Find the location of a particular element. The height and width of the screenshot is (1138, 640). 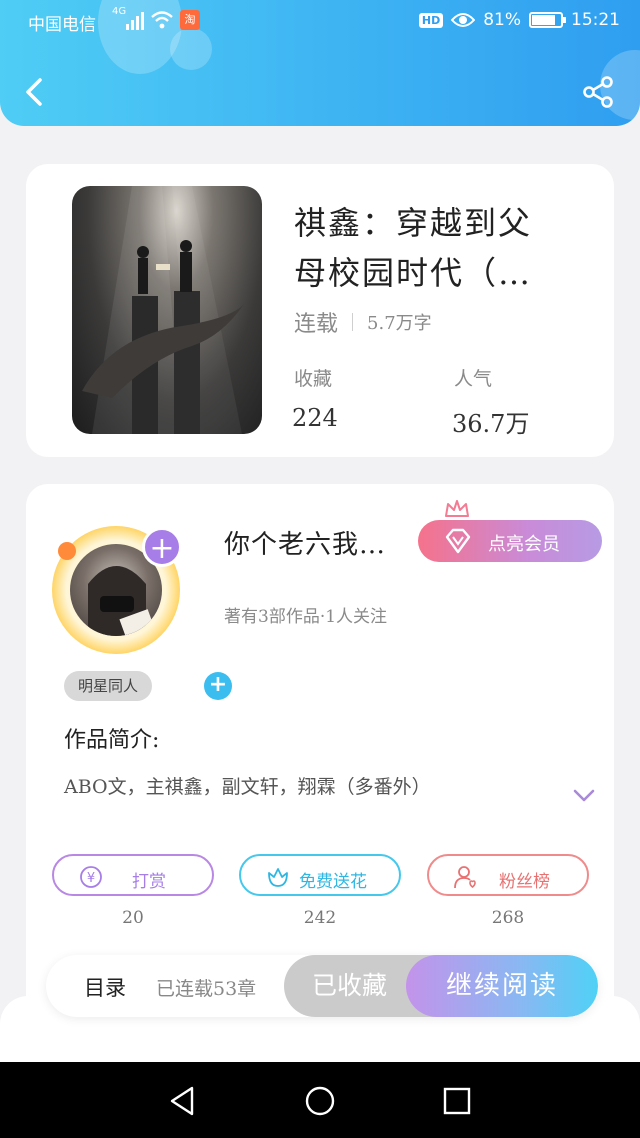

recents-square-icon is located at coordinates (457, 1101).